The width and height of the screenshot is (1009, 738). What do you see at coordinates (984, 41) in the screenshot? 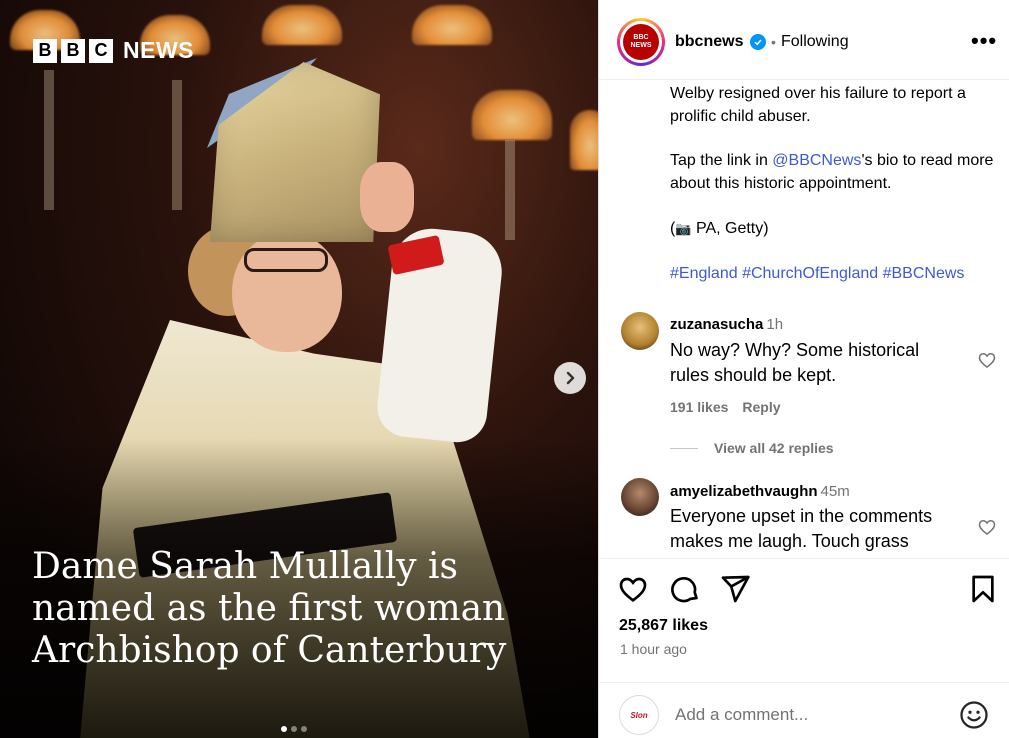
I see `more-options-button: •••` at bounding box center [984, 41].